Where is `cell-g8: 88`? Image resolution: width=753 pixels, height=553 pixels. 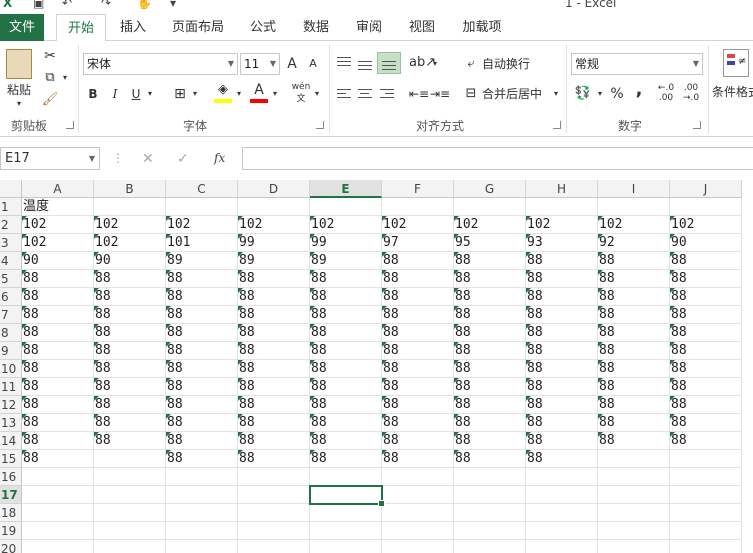
cell-g8: 88 is located at coordinates (490, 333).